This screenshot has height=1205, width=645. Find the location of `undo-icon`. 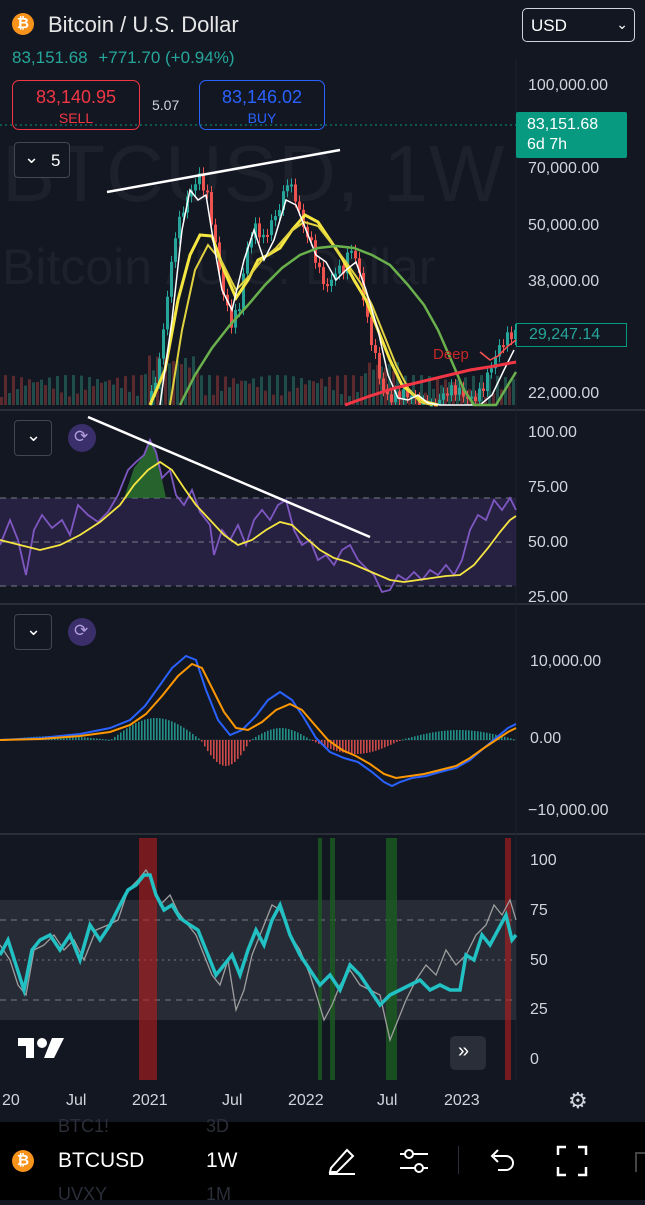

undo-icon is located at coordinates (501, 1163).